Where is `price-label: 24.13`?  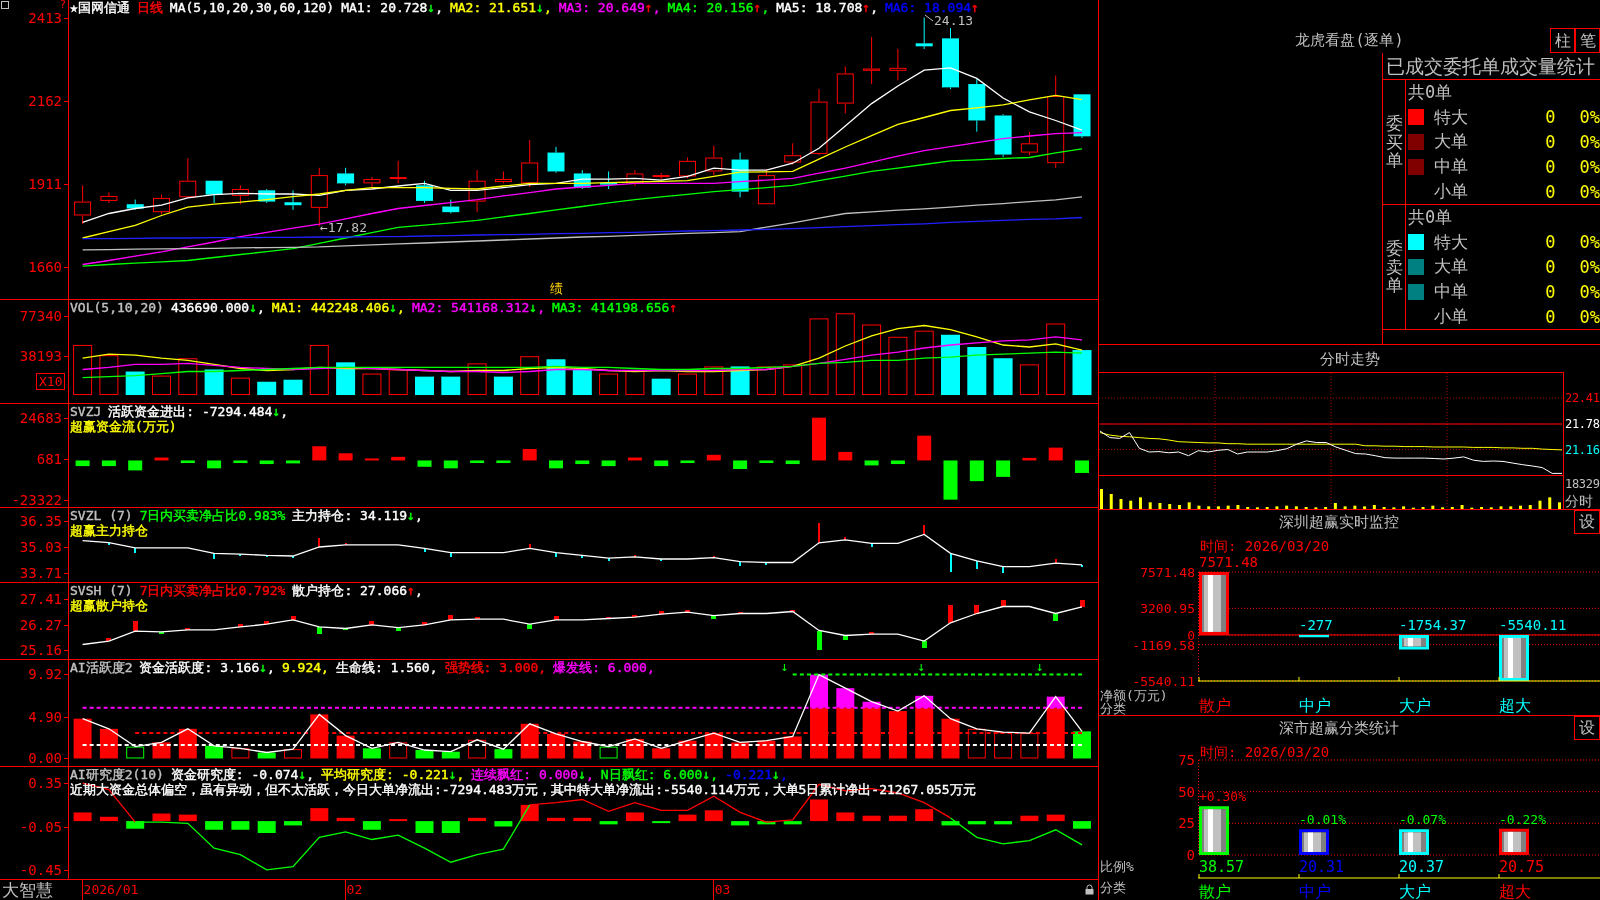
price-label: 24.13 is located at coordinates (954, 20).